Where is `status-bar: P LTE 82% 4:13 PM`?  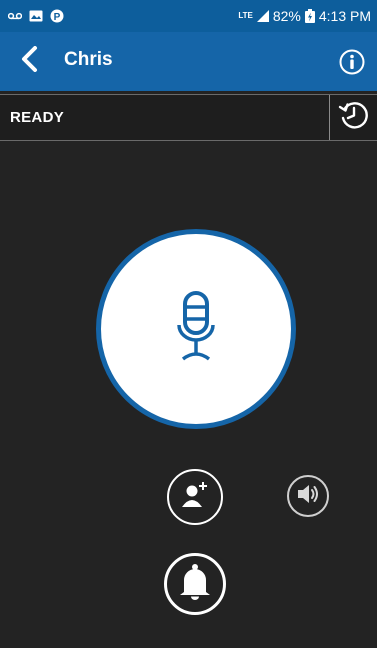 status-bar: P LTE 82% 4:13 PM is located at coordinates (188, 16).